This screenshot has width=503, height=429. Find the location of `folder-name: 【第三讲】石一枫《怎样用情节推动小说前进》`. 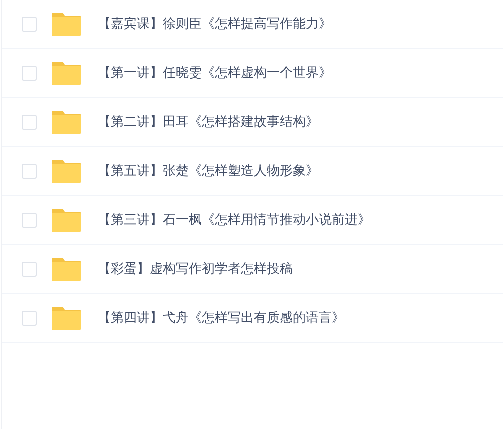

folder-name: 【第三讲】石一枫《怎样用情节推动小说前进》 is located at coordinates (234, 220).